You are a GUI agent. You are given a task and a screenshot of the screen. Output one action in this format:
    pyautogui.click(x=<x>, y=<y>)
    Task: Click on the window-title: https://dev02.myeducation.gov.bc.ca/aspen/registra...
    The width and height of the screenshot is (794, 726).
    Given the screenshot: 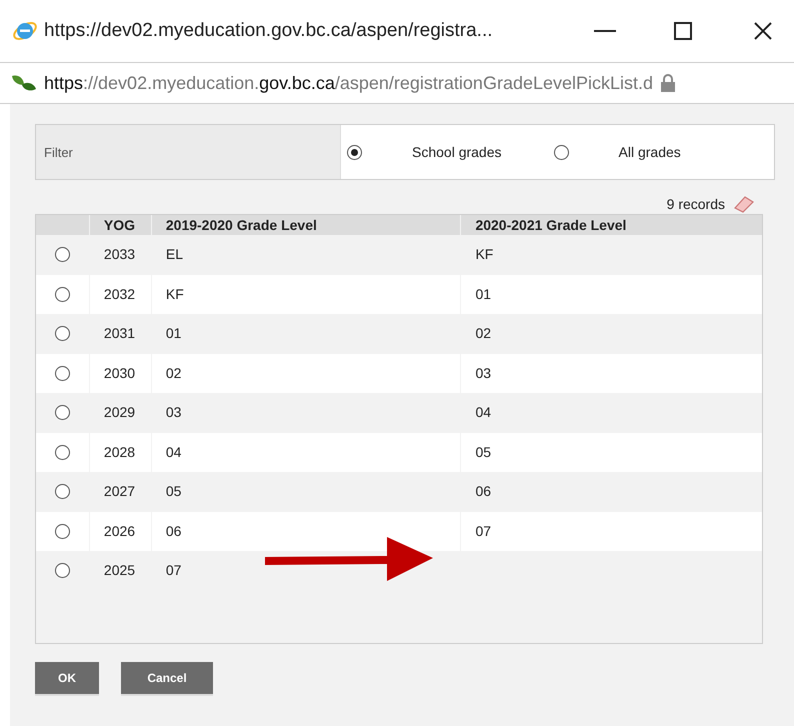 What is the action you would take?
    pyautogui.click(x=269, y=30)
    